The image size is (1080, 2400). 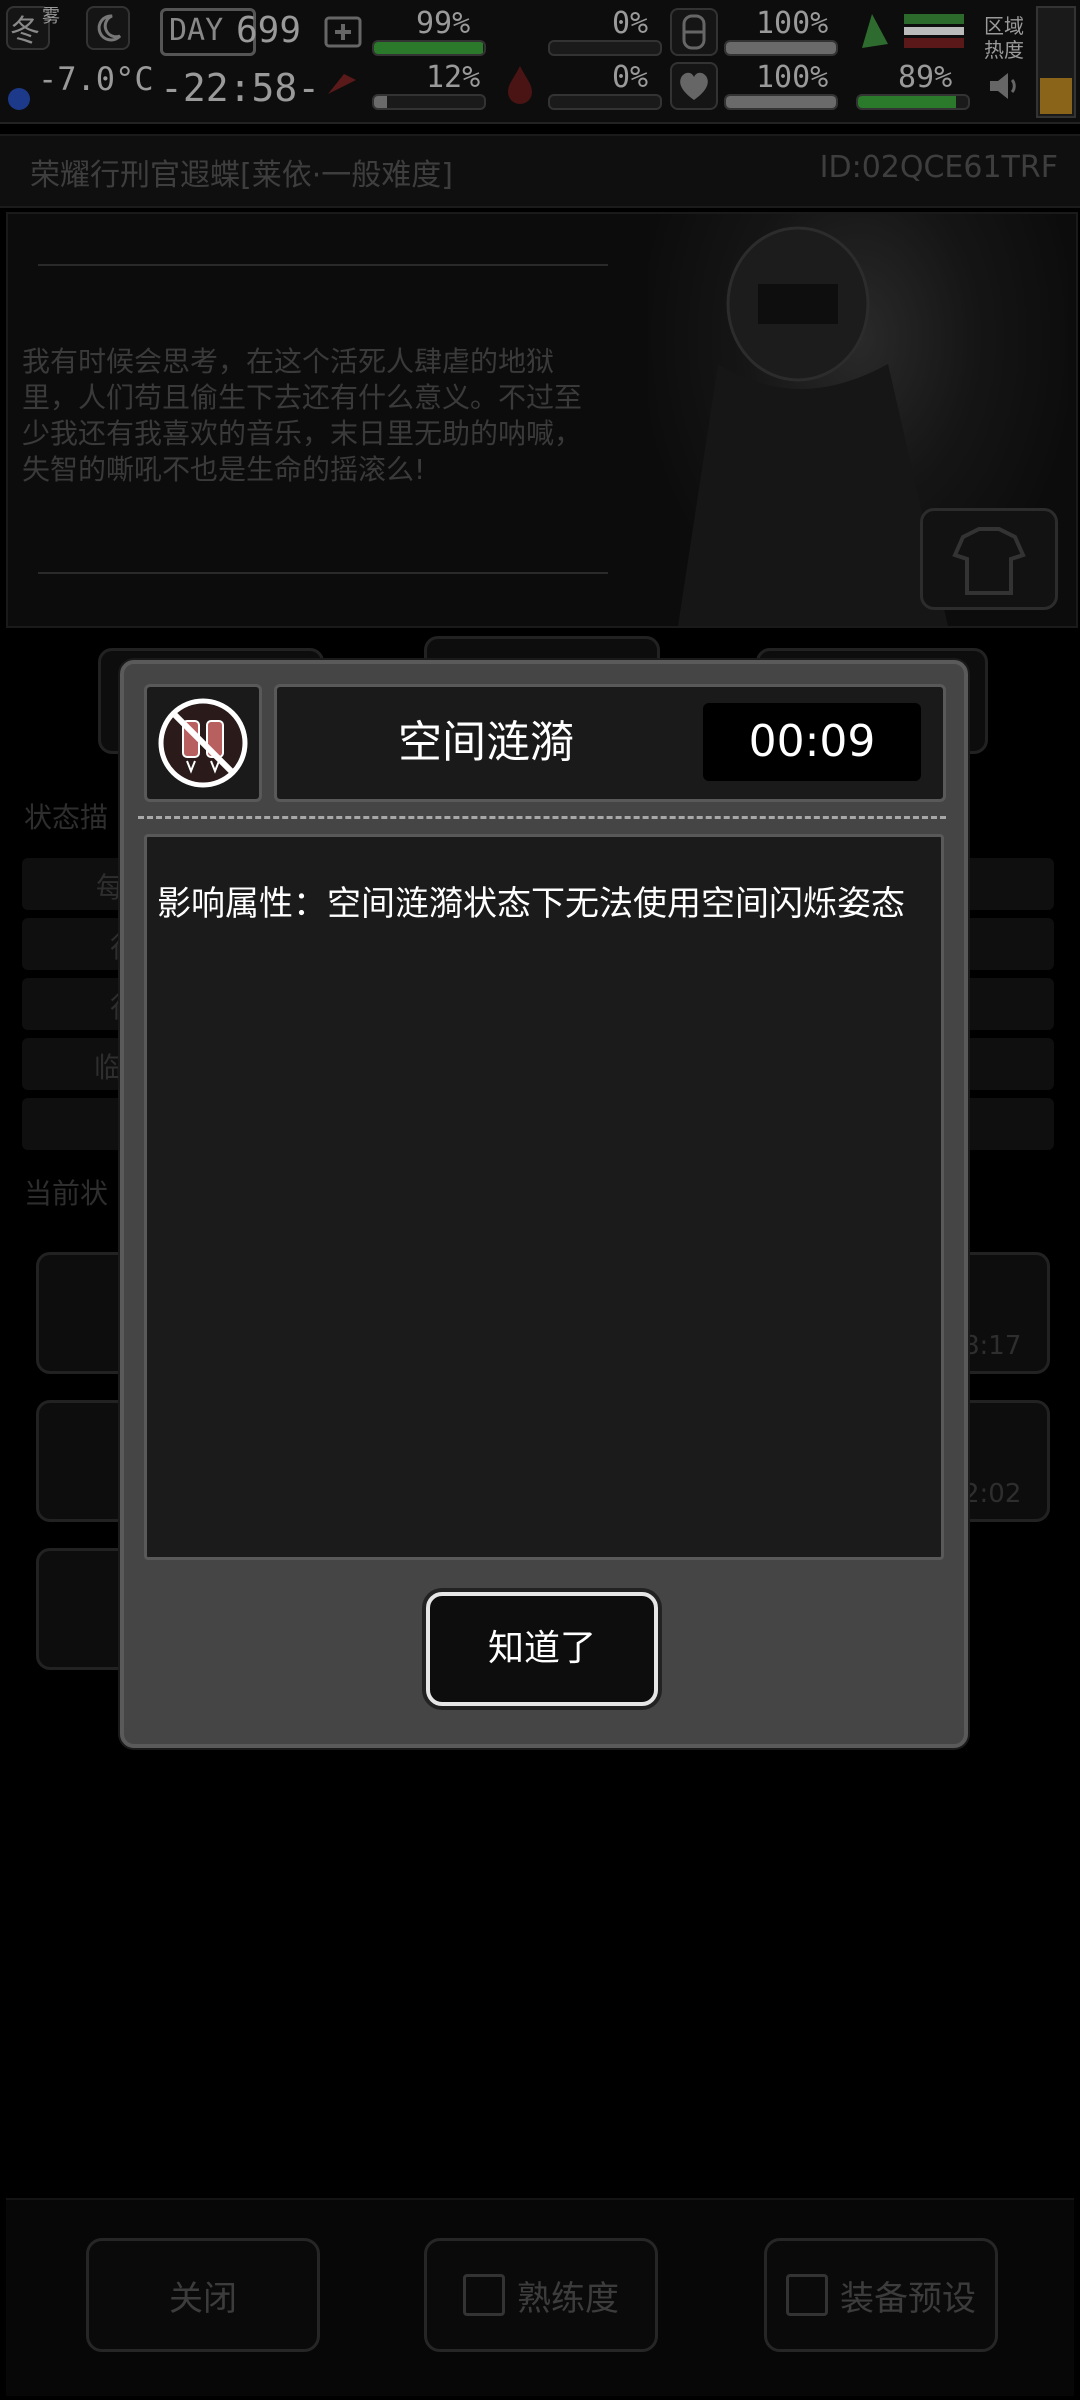 I want to click on close-button: 关闭, so click(x=203, y=2295).